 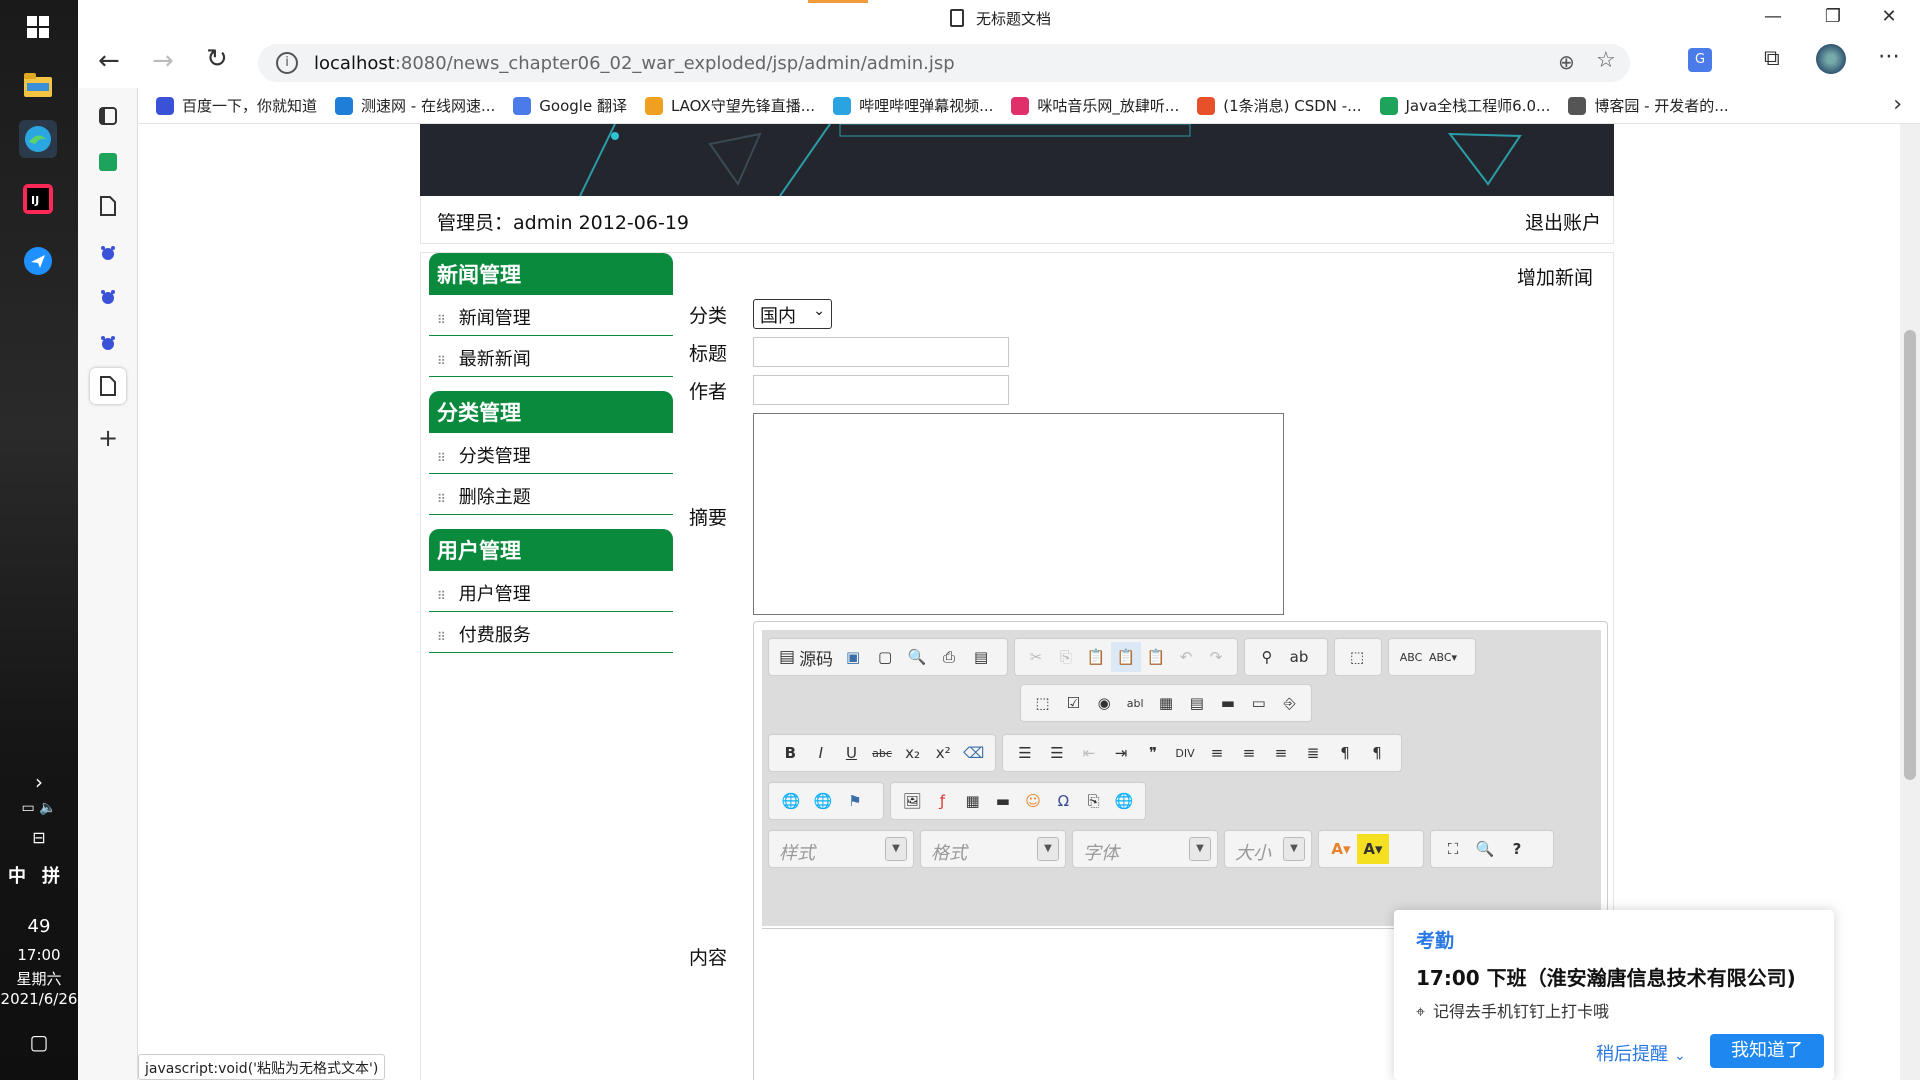 I want to click on chat-app-icon, so click(x=38, y=261).